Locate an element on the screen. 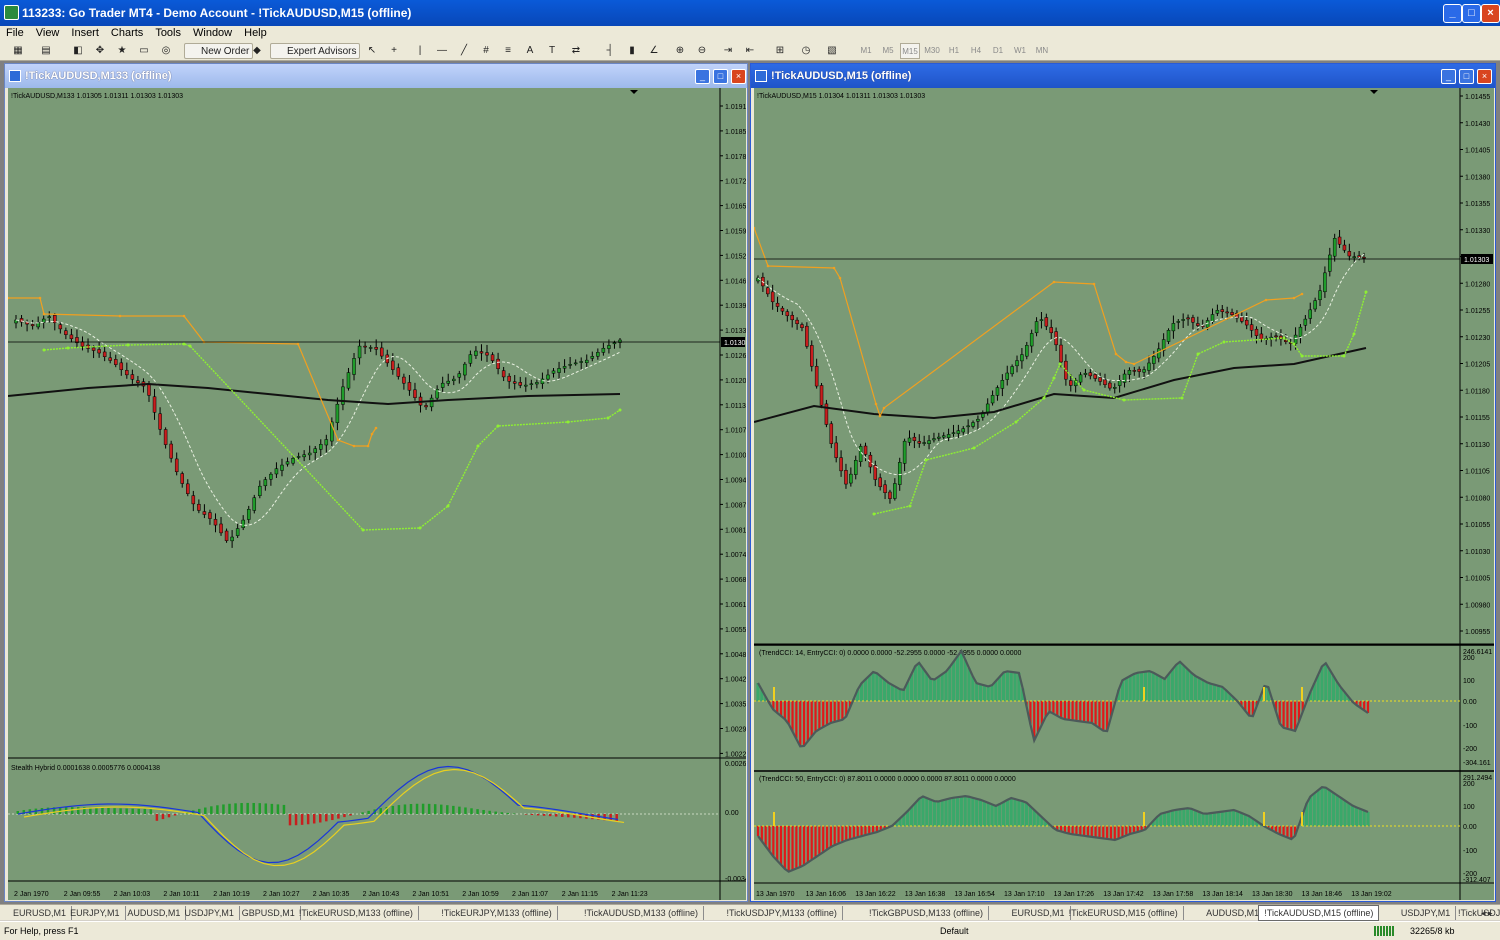 This screenshot has height=940, width=1500. fibonacci-icon: ≡ is located at coordinates (508, 51).